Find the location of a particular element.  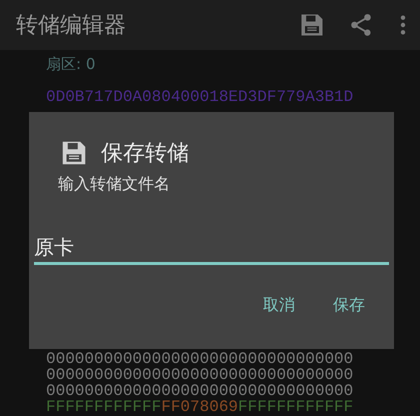

dialog-title: 保存转储 is located at coordinates (145, 154).